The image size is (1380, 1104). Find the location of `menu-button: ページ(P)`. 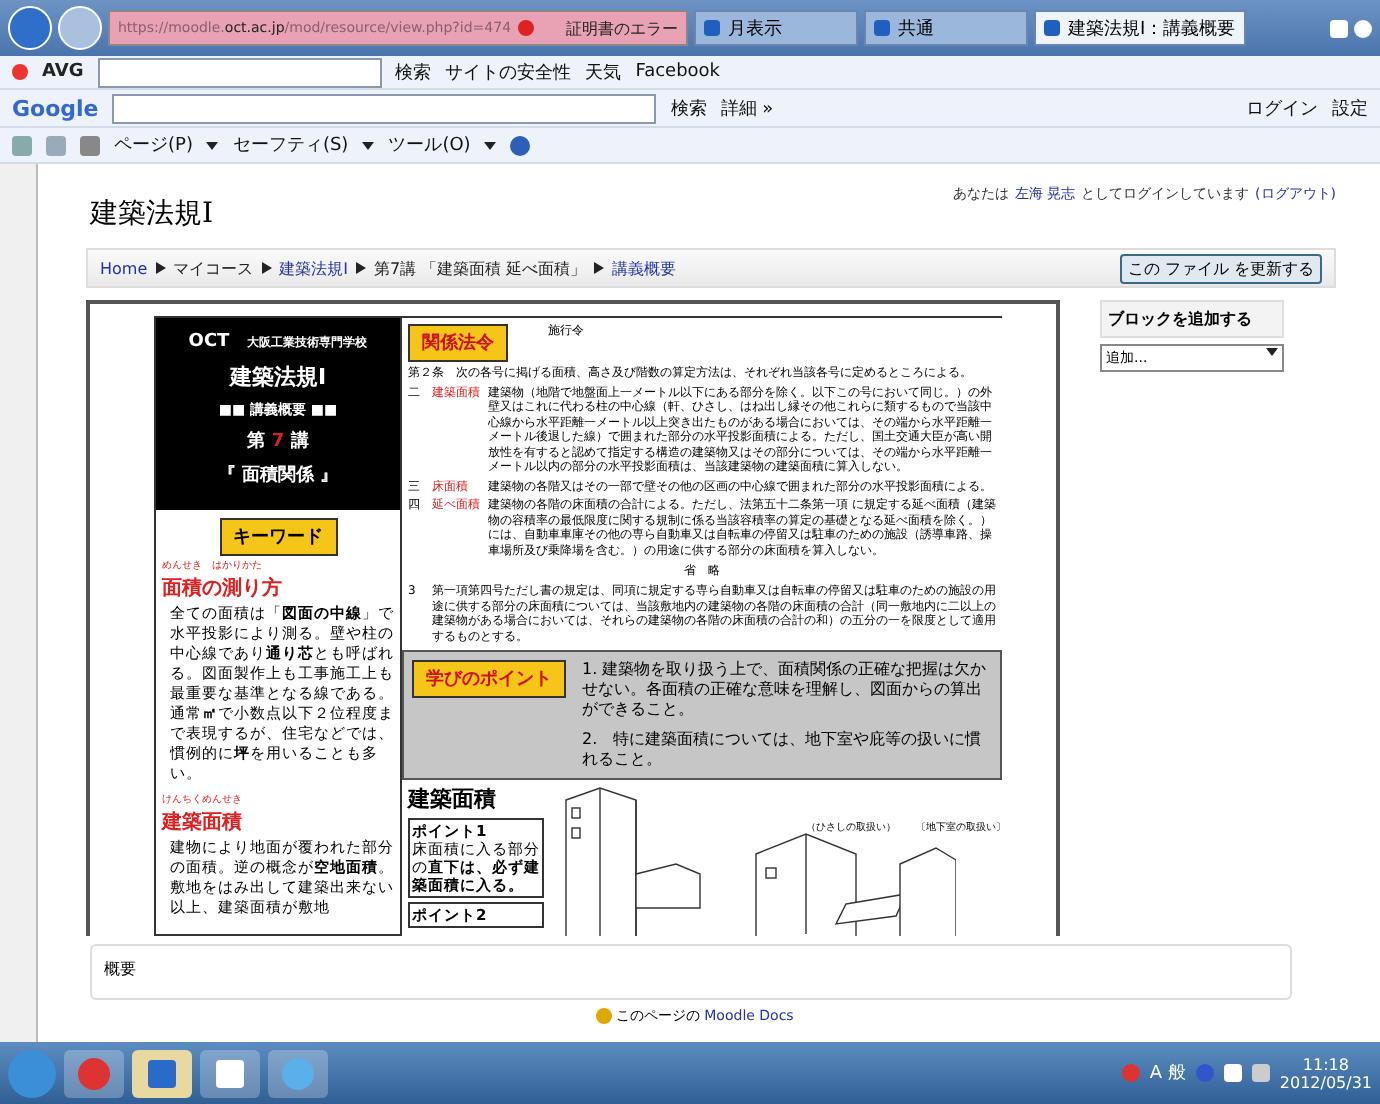

menu-button: ページ(P) is located at coordinates (153, 145).